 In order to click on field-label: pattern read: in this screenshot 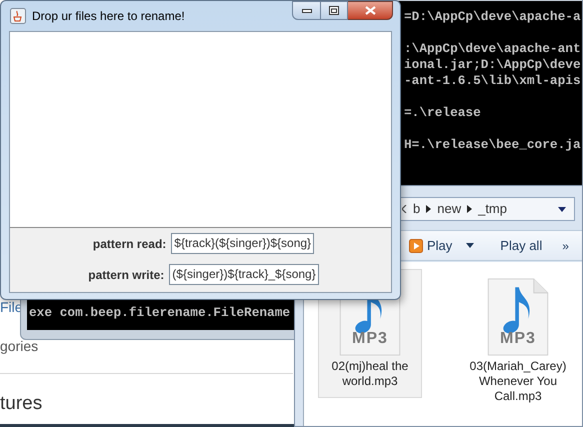, I will do `click(129, 244)`.